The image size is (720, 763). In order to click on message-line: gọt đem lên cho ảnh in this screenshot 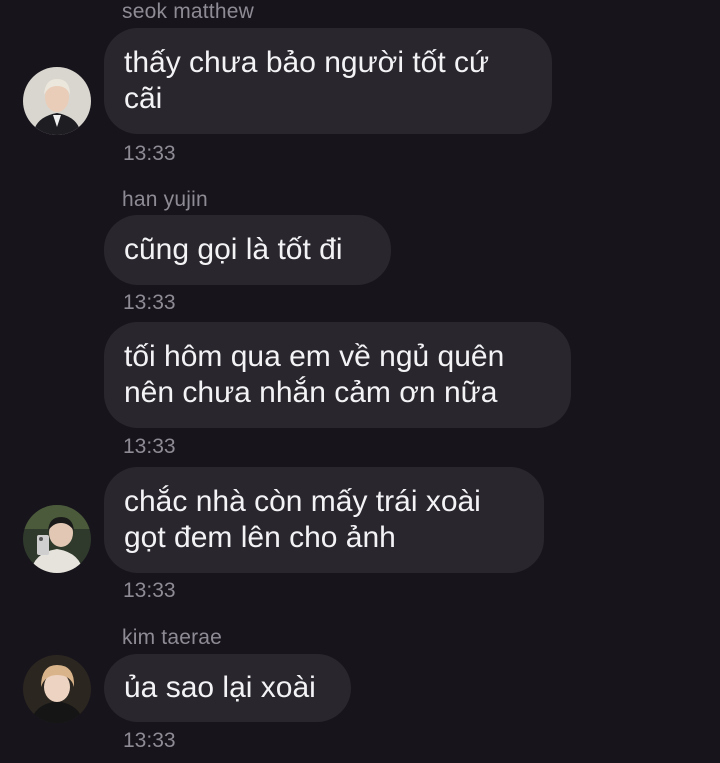, I will do `click(260, 537)`.